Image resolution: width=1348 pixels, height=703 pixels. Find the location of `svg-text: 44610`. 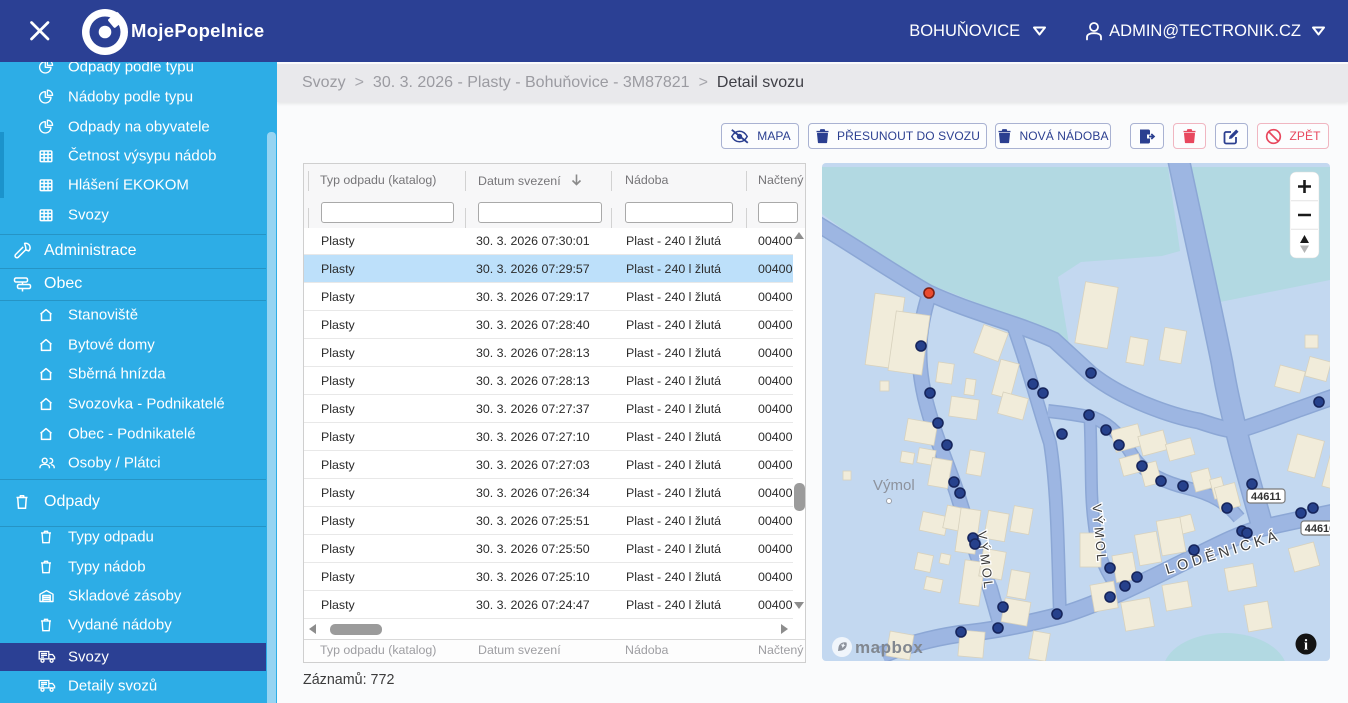

svg-text: 44610 is located at coordinates (1317, 529).